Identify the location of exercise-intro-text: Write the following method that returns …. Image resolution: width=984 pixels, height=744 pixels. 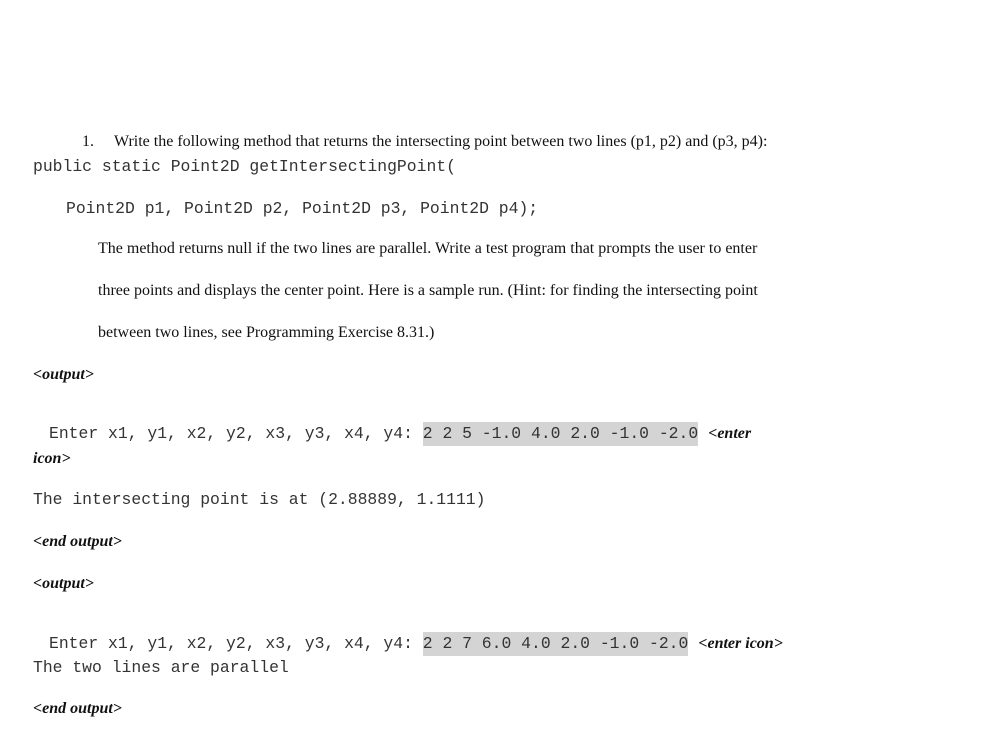
(441, 141).